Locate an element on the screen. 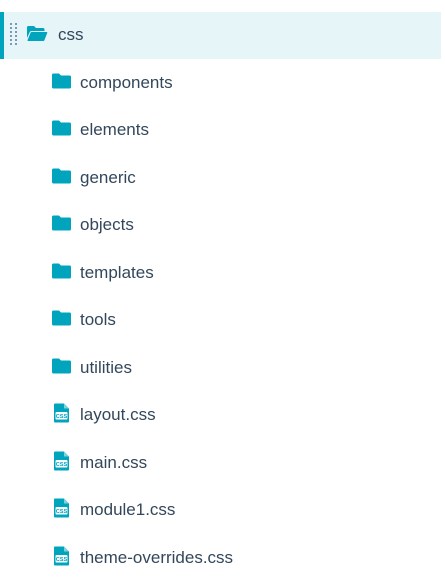 Image resolution: width=445 pixels, height=588 pixels. tree-item-folder: templates is located at coordinates (220, 272).